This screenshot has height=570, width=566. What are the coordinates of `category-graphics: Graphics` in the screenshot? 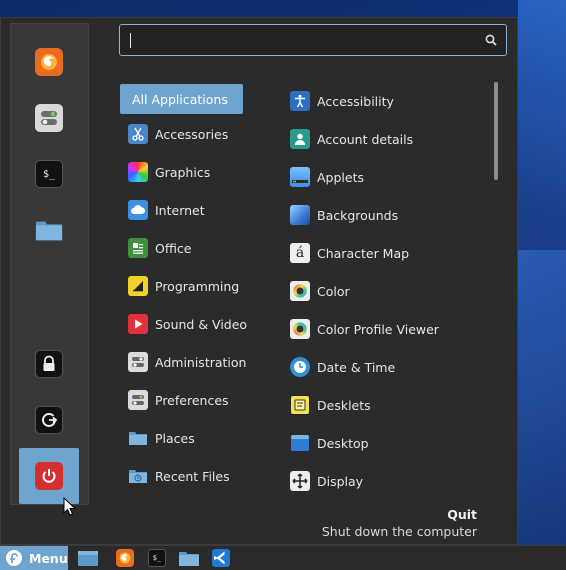 It's located at (200, 172).